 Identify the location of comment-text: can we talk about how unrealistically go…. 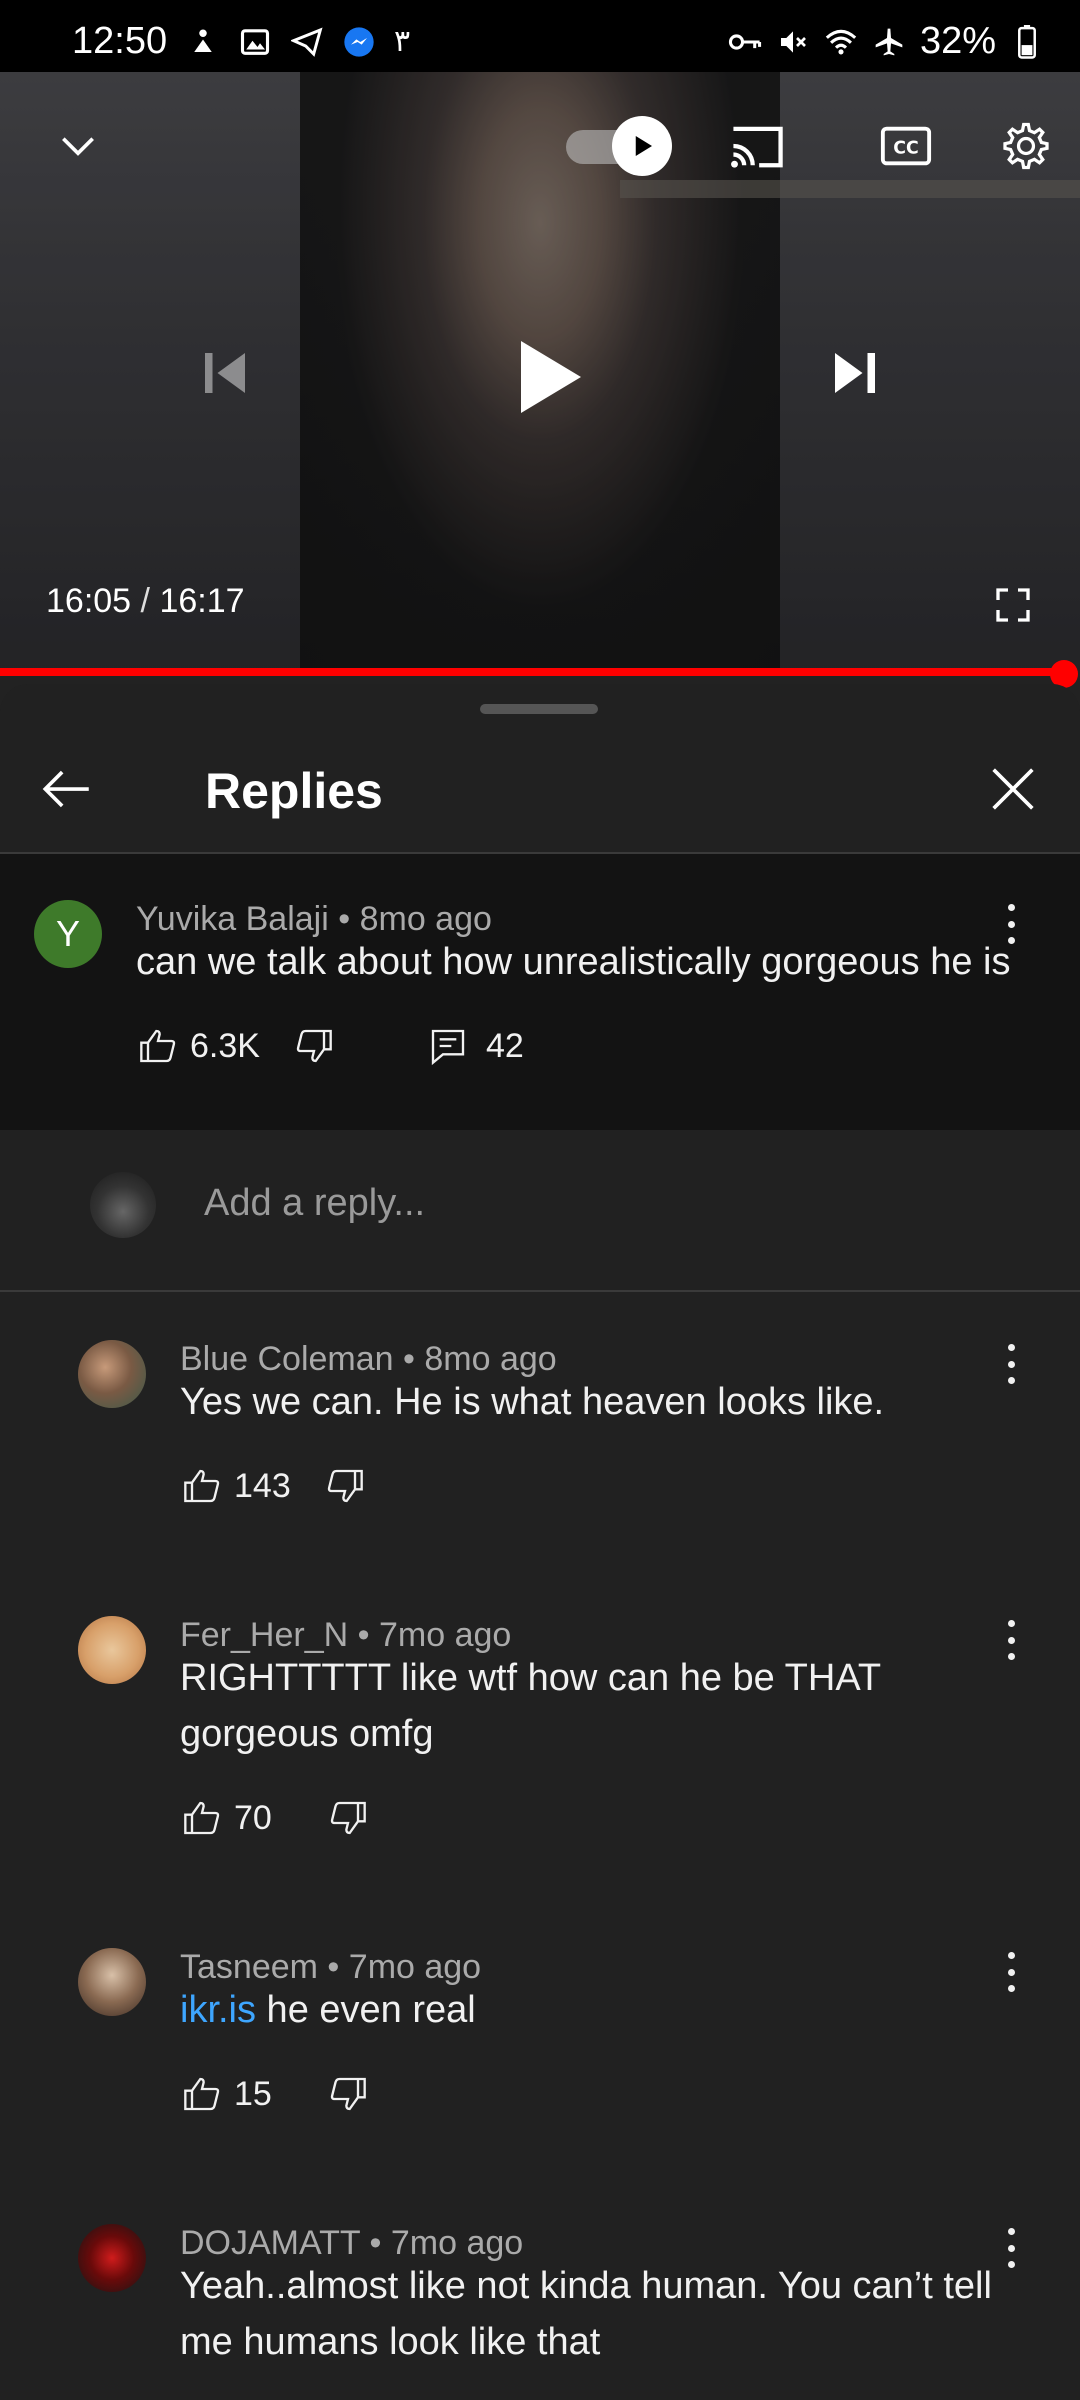
(573, 962).